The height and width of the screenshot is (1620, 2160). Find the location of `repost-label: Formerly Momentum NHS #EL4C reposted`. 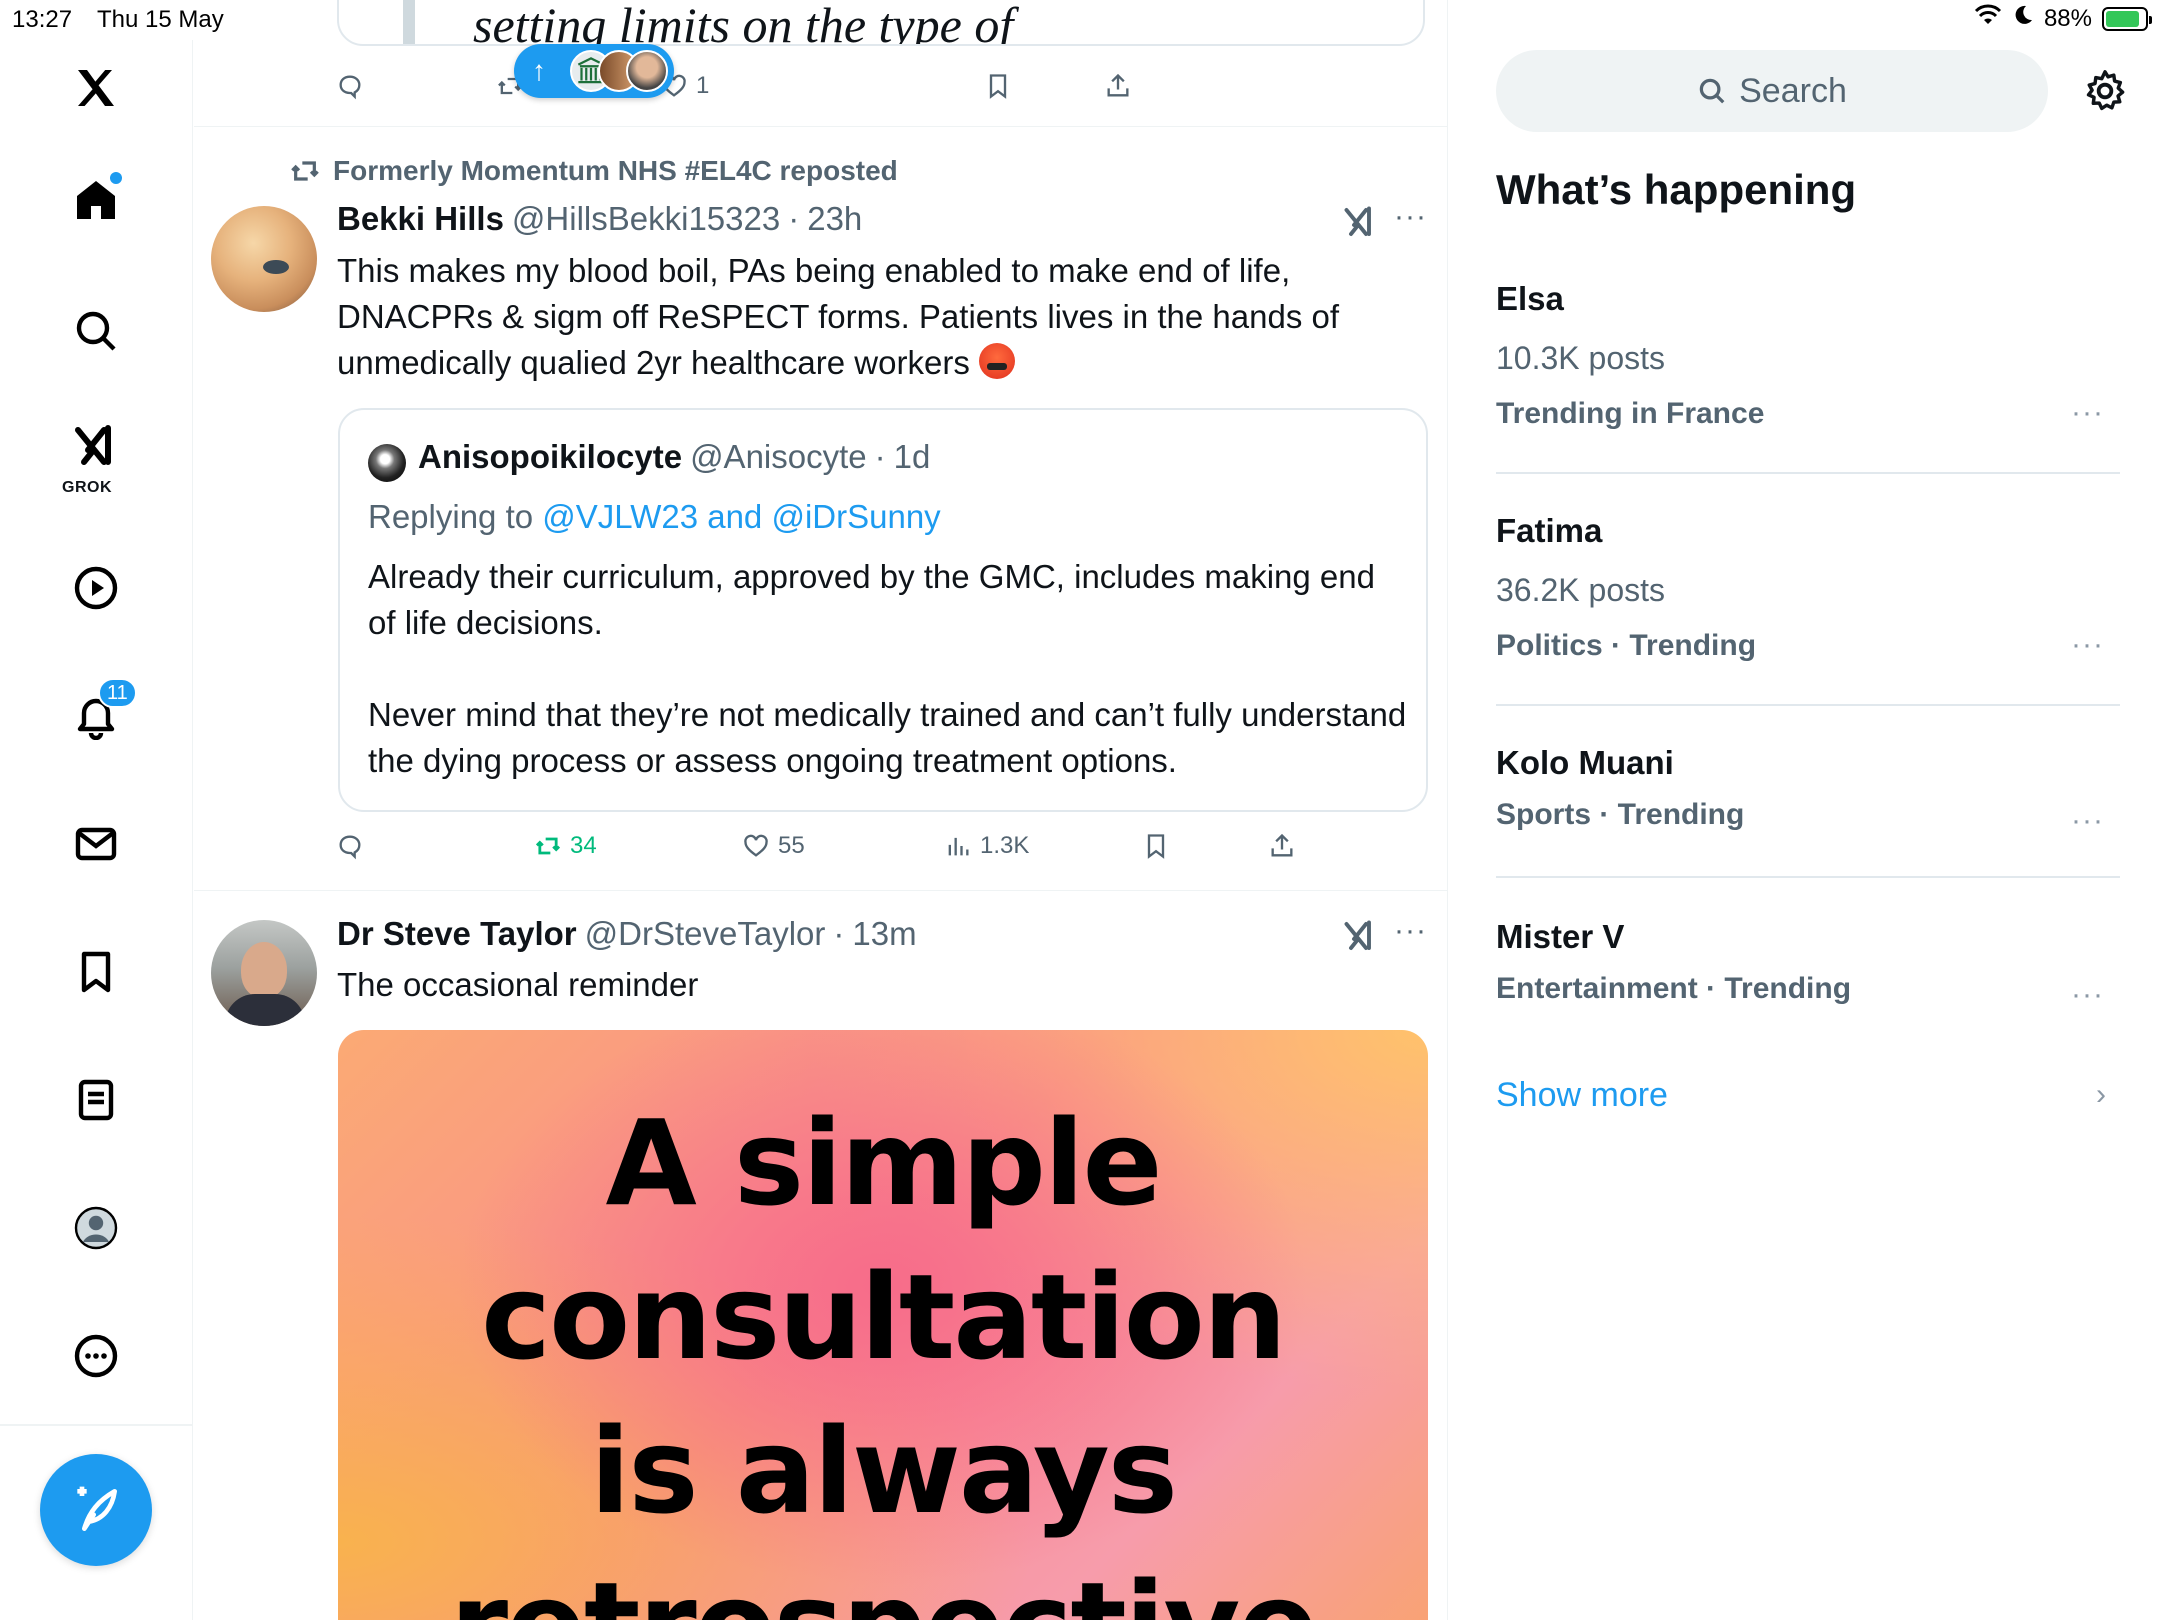

repost-label: Formerly Momentum NHS #EL4C reposted is located at coordinates (615, 170).